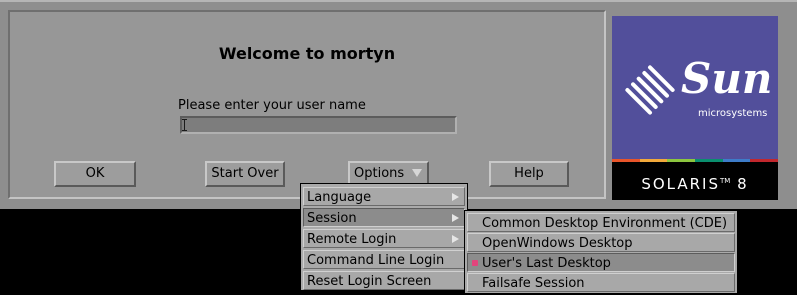 The height and width of the screenshot is (295, 797). Describe the element at coordinates (352, 239) in the screenshot. I see `menu-item-label: Remote Login` at that location.